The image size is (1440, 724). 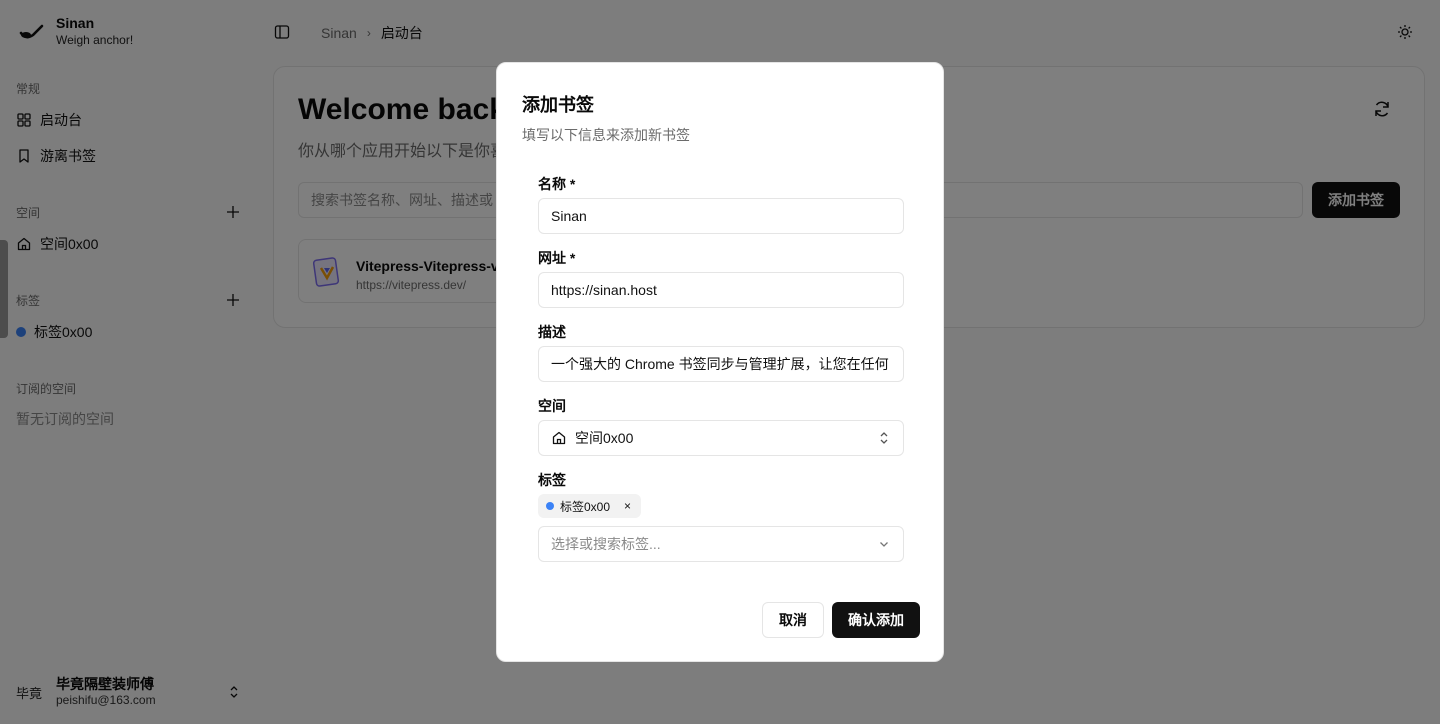 I want to click on tags-label: 标签, so click(x=552, y=480).